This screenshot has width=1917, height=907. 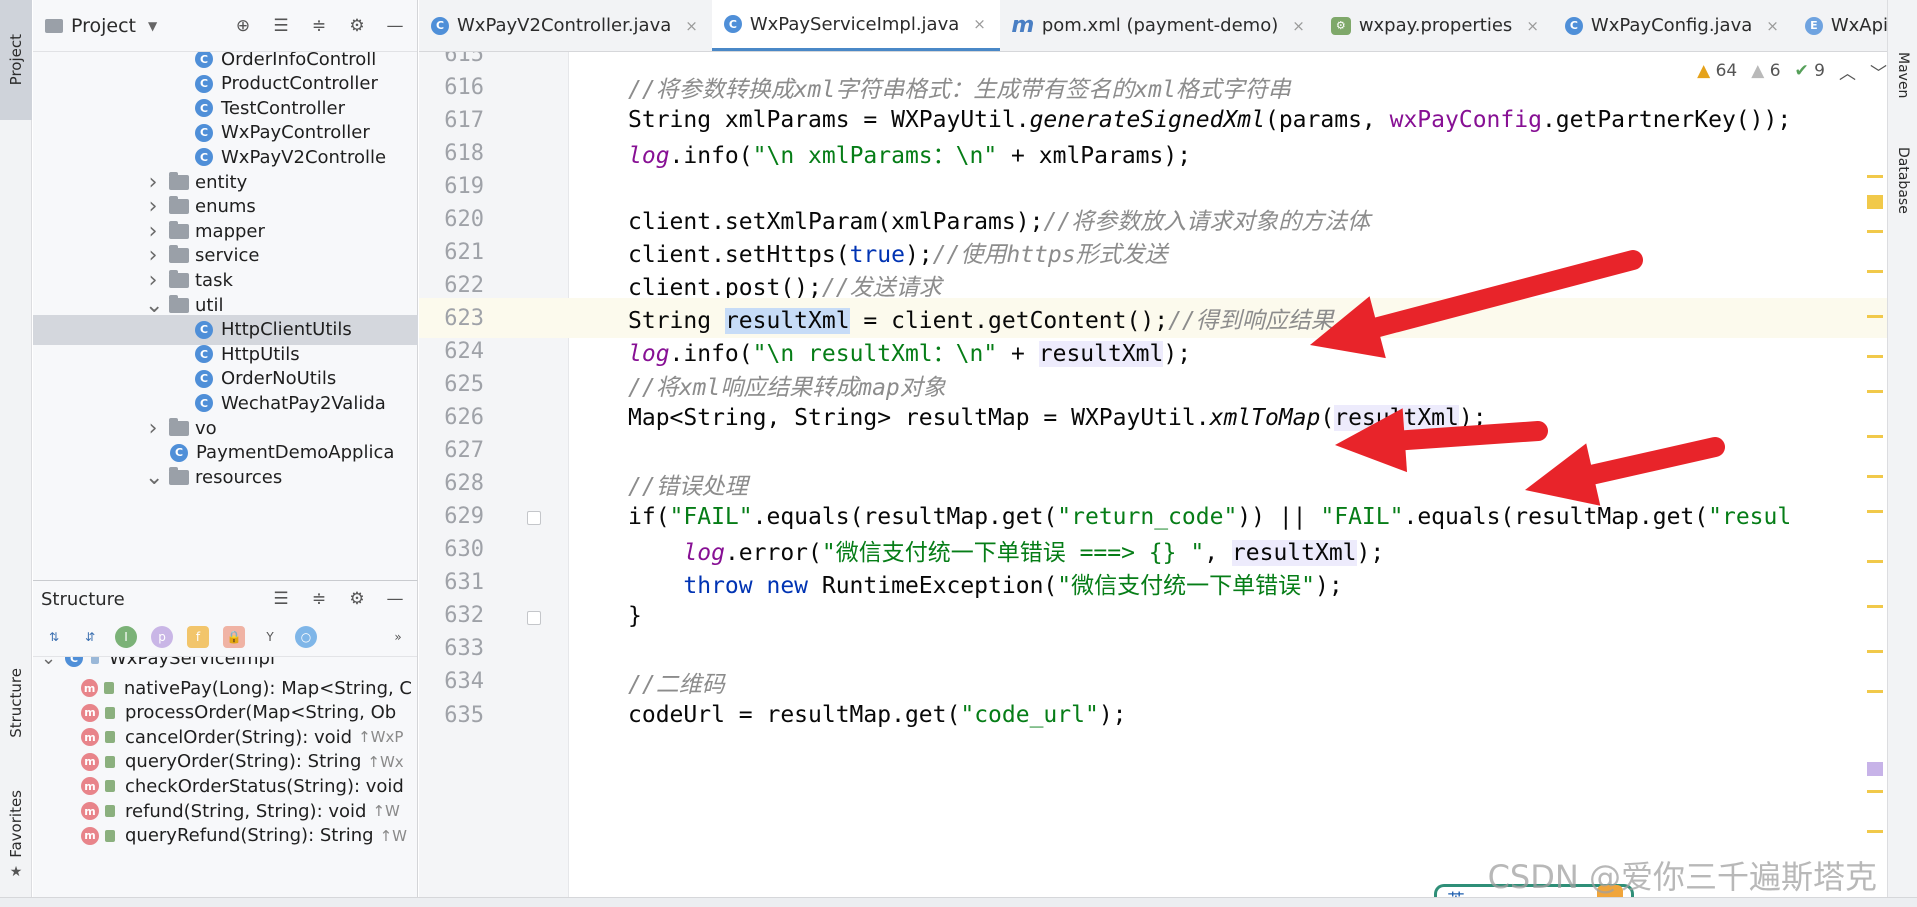 I want to click on line-number: 615, so click(x=464, y=59).